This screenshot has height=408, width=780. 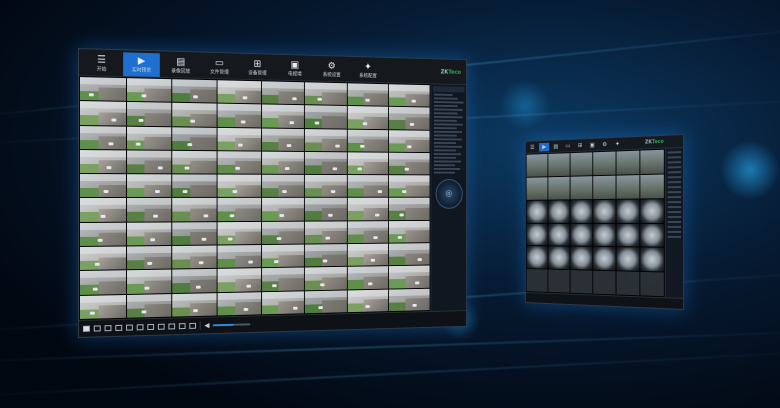 I want to click on toolbar-item-network: ⊞ 设备管理, so click(x=257, y=68).